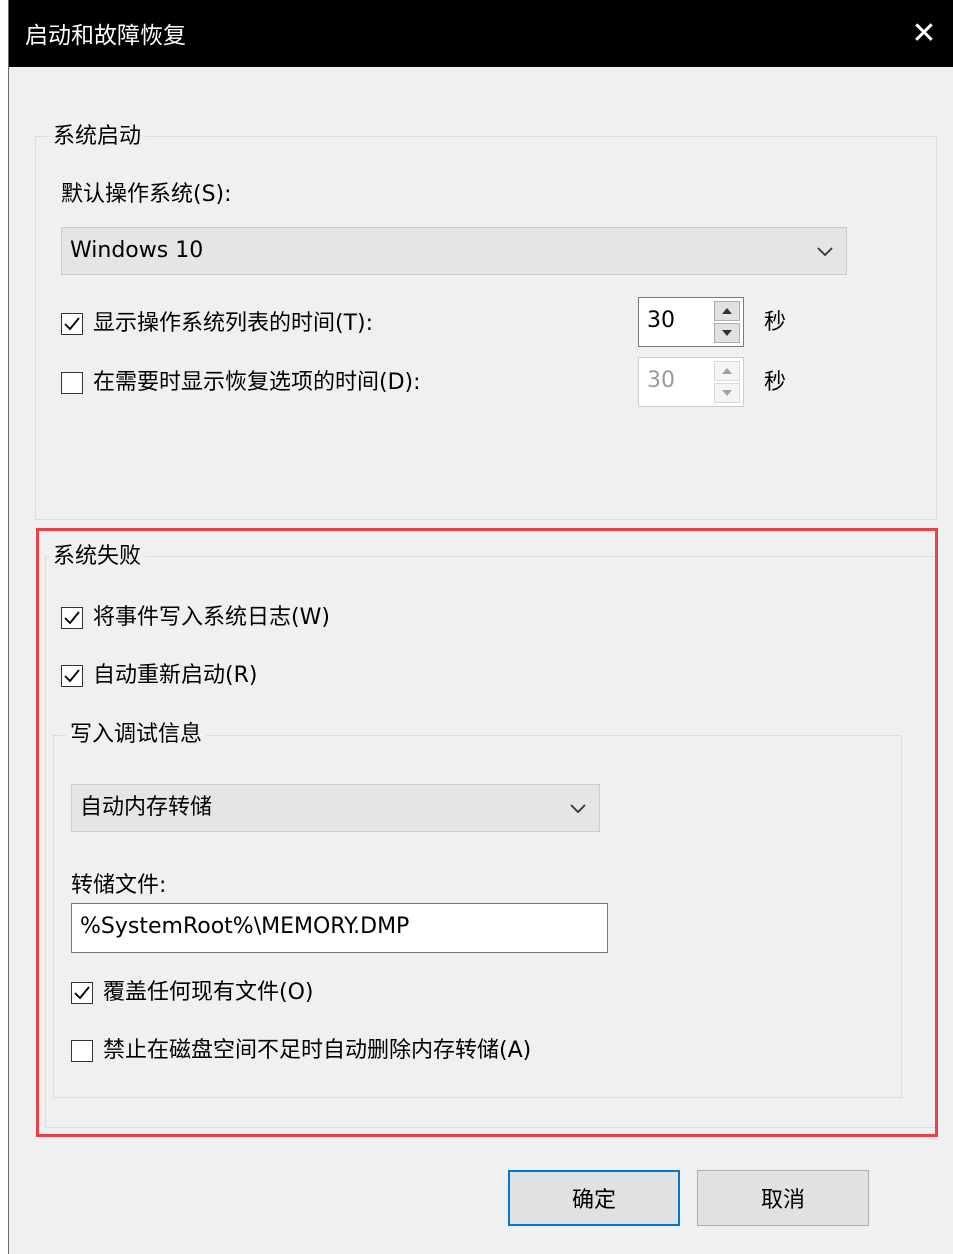 This screenshot has width=953, height=1254. Describe the element at coordinates (317, 1050) in the screenshot. I see `disable-autodelete-label: 禁止在磁盘空间不足时自动删除内存转储(A)` at that location.